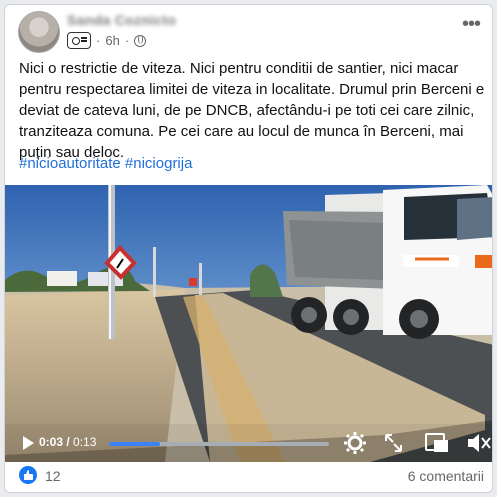 Image resolution: width=497 pixels, height=497 pixels. What do you see at coordinates (53, 476) in the screenshot?
I see `likes-count: 12` at bounding box center [53, 476].